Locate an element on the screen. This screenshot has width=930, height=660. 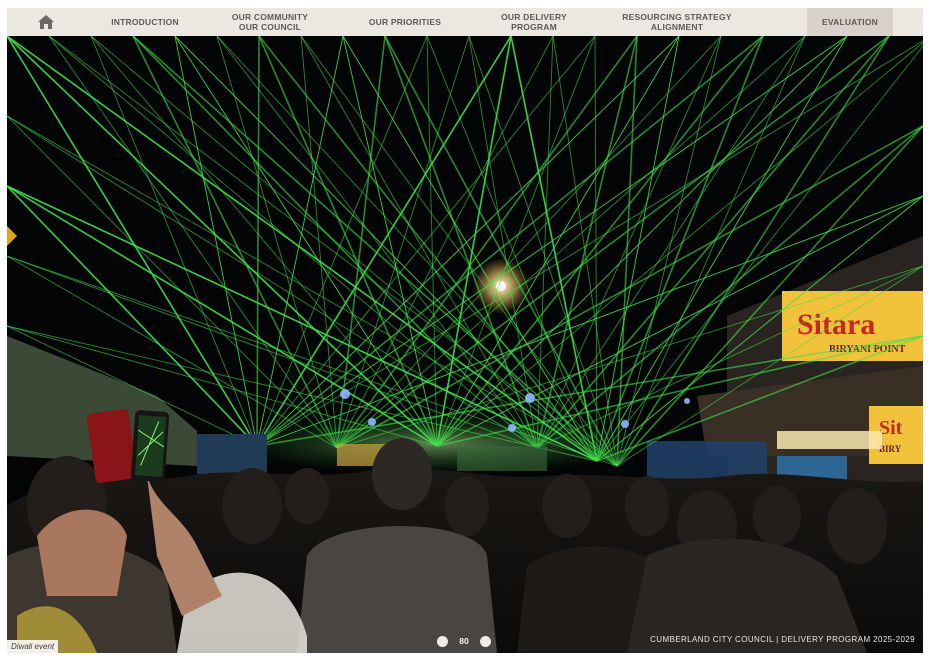
next-page-button is located at coordinates (485, 641).